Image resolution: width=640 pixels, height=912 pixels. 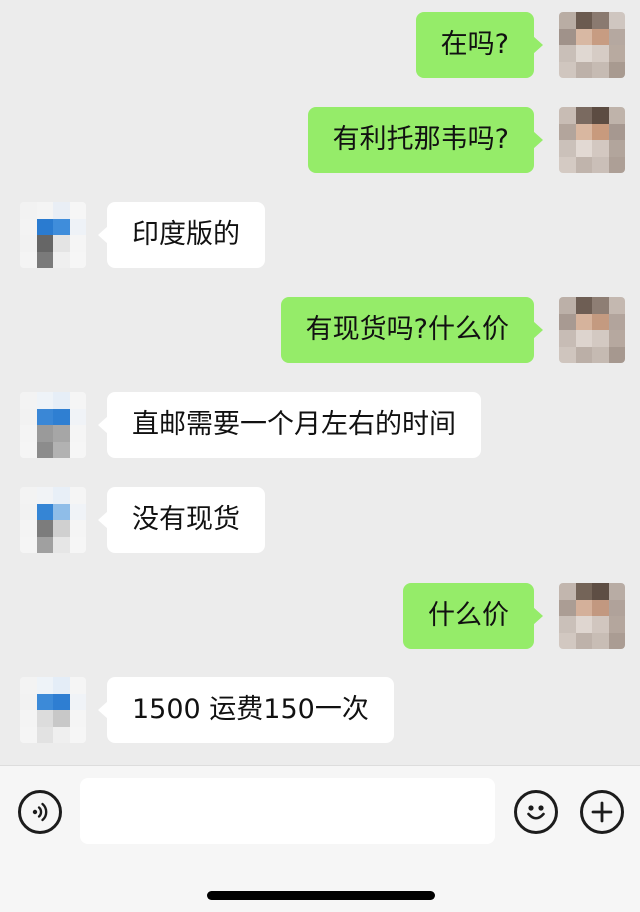 What do you see at coordinates (287, 811) in the screenshot?
I see `message-input` at bounding box center [287, 811].